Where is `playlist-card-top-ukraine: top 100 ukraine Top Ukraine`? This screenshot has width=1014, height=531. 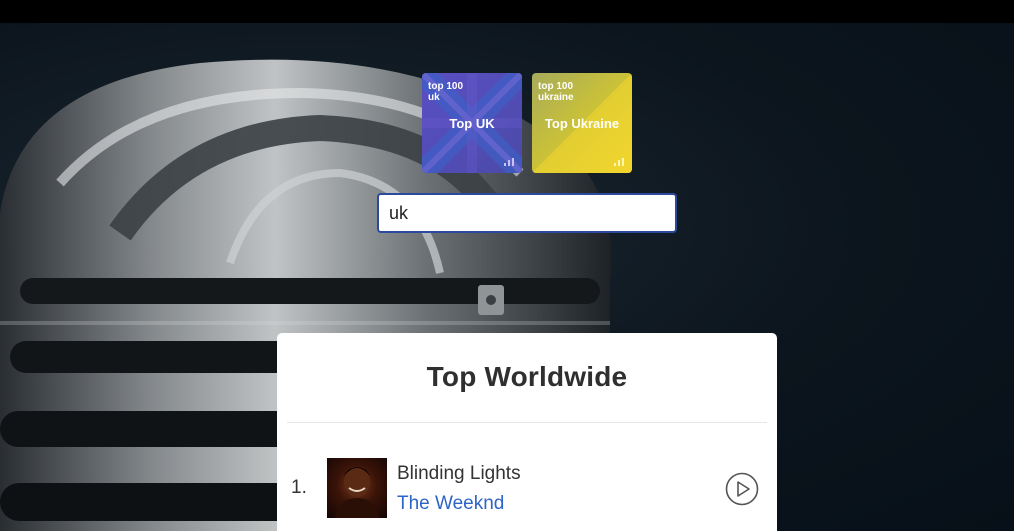 playlist-card-top-ukraine: top 100 ukraine Top Ukraine is located at coordinates (582, 123).